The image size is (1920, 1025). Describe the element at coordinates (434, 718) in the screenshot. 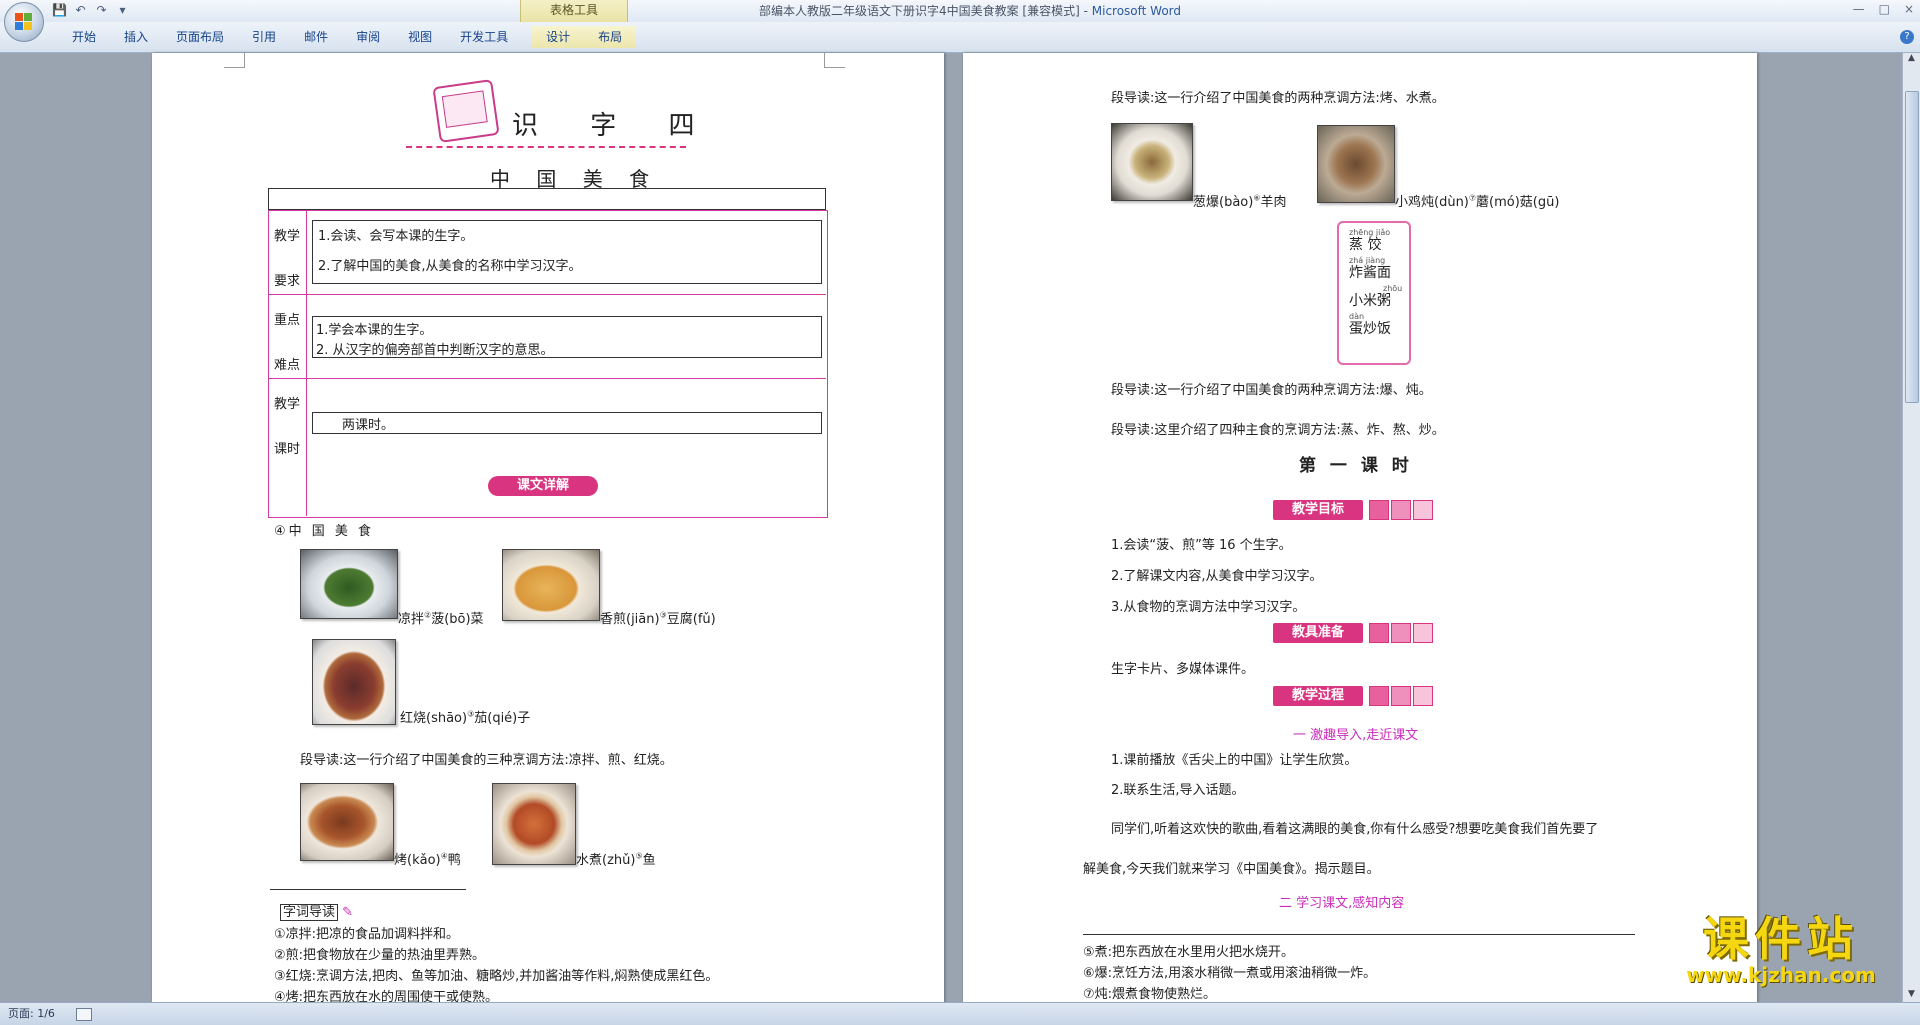

I see `dish-label-part: 红烧(shāo)` at that location.